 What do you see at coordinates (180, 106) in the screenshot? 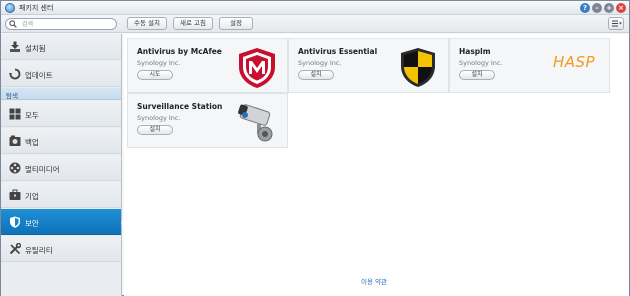
I see `package-name: Surveillance Station` at bounding box center [180, 106].